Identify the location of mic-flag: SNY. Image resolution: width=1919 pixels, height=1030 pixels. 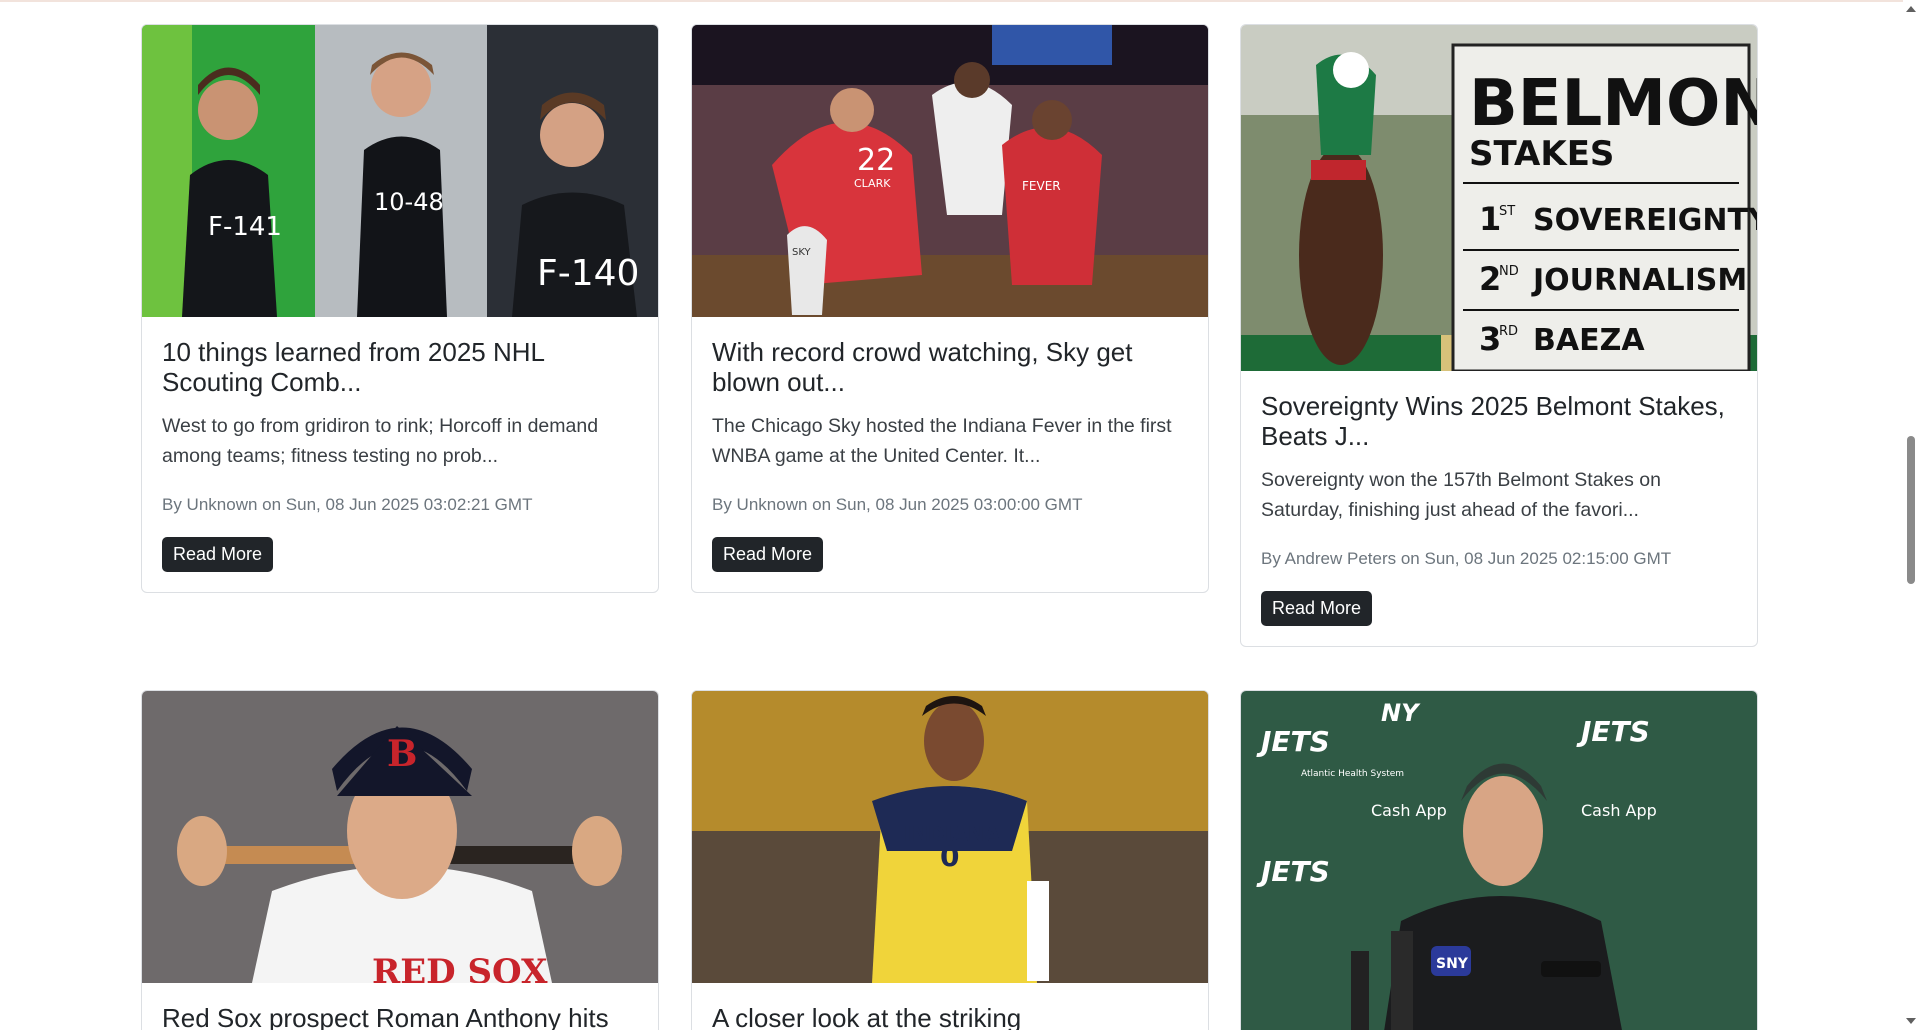
(1452, 964).